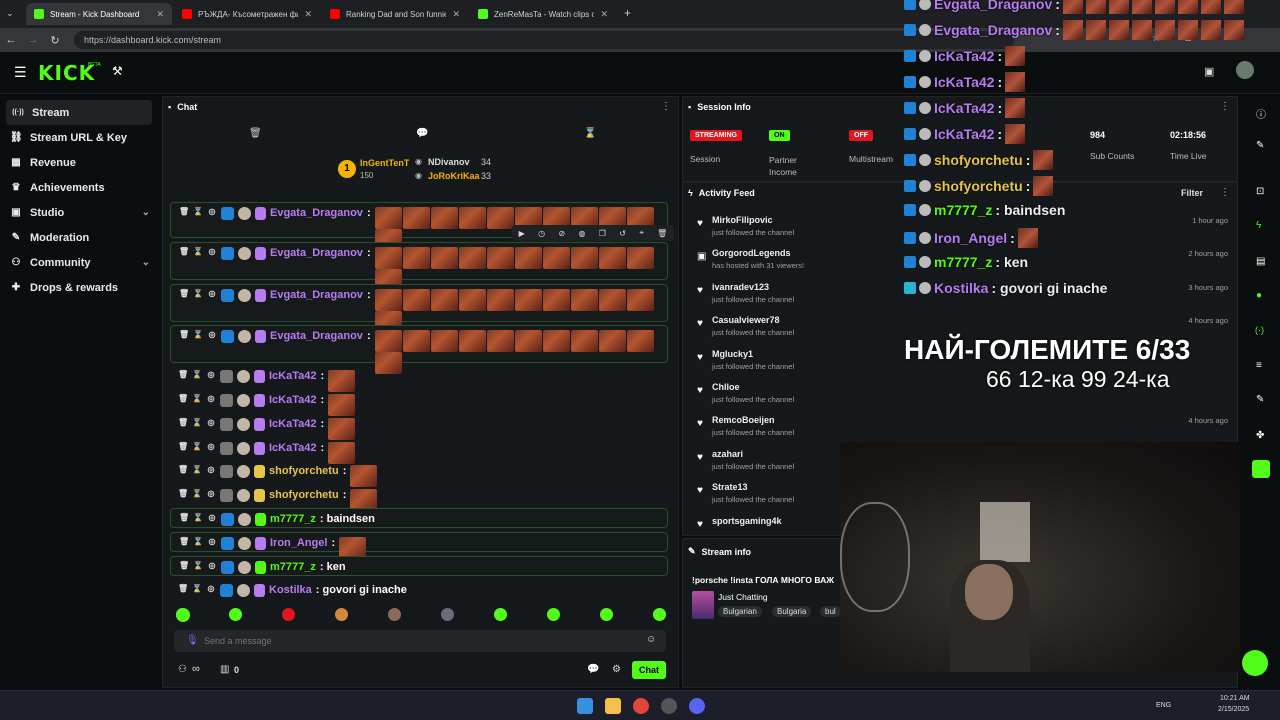  Describe the element at coordinates (727, 454) in the screenshot. I see `activity-username: azahari` at that location.